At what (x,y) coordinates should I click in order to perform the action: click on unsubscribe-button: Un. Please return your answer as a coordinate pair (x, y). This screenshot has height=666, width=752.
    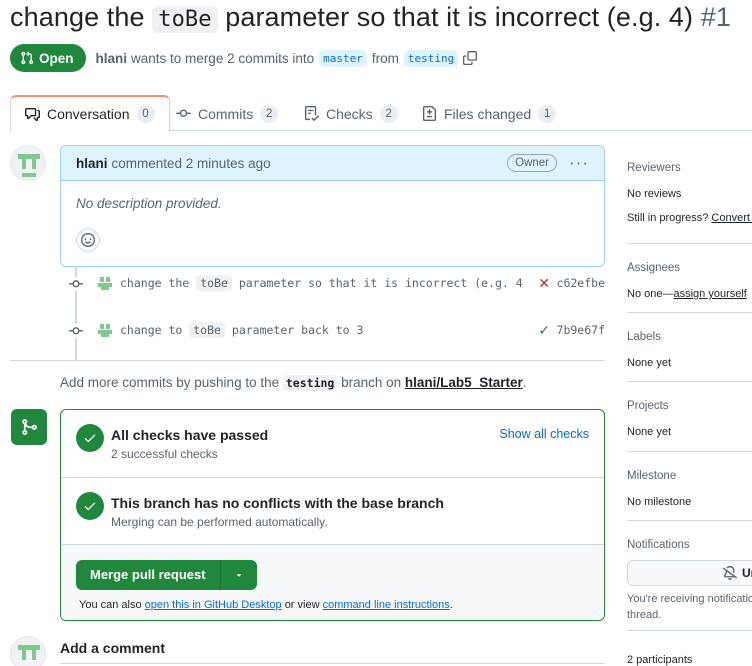
    Looking at the image, I should click on (689, 573).